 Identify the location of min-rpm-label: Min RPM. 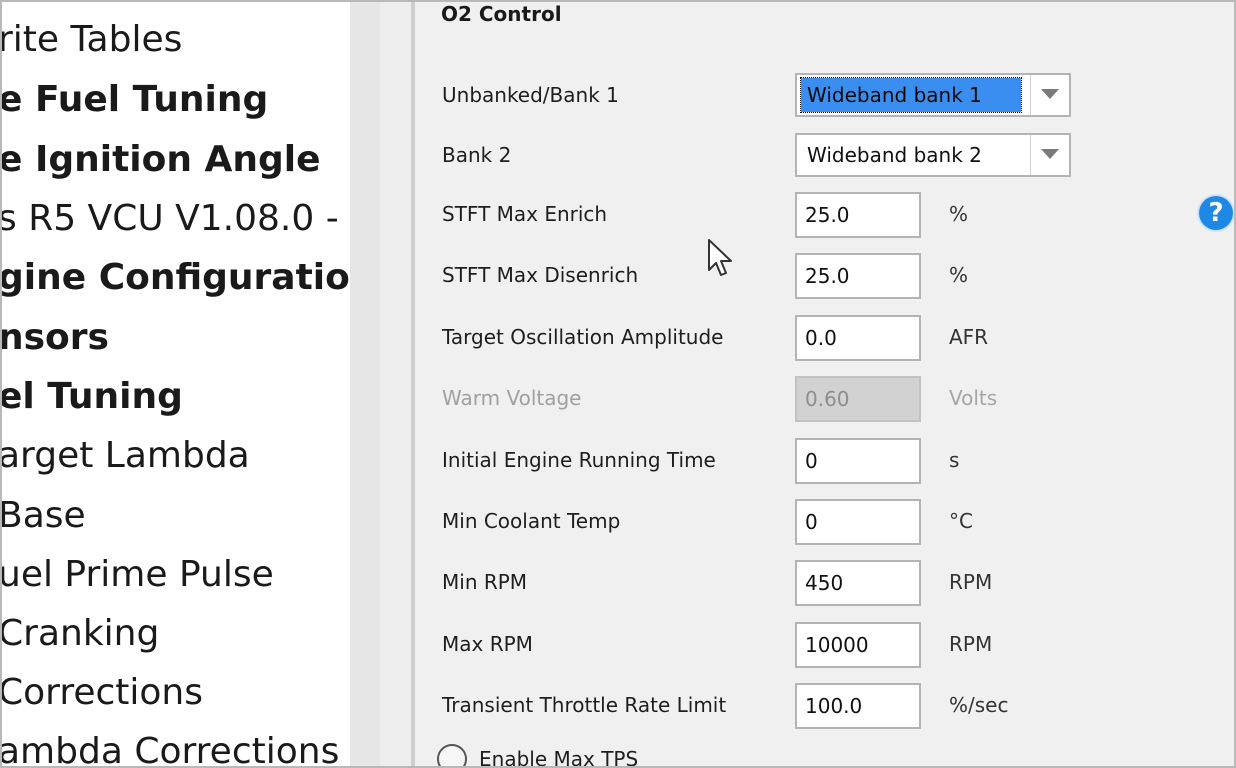
(485, 582).